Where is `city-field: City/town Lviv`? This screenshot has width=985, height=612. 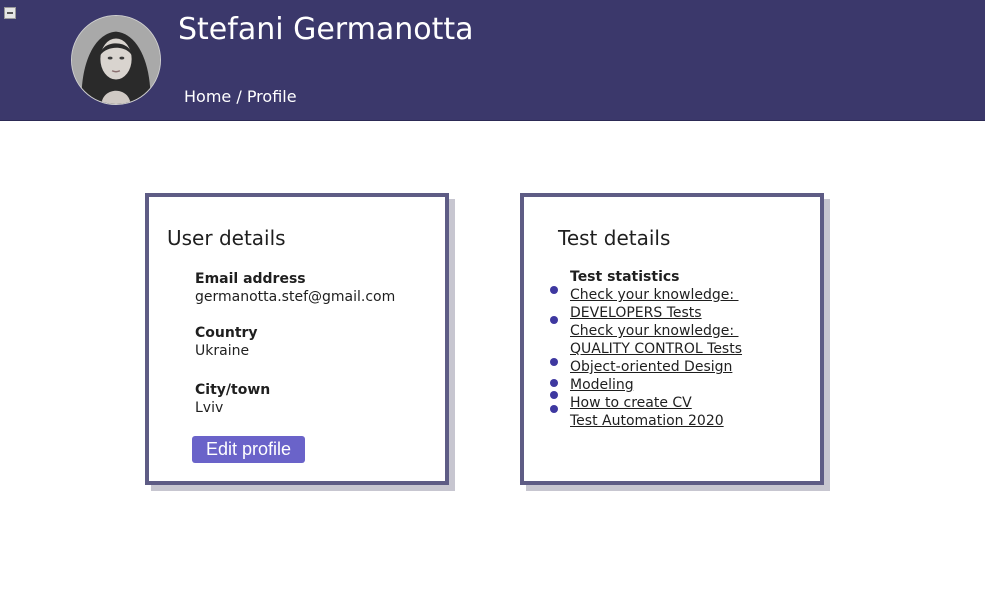
city-field: City/town Lviv is located at coordinates (232, 399).